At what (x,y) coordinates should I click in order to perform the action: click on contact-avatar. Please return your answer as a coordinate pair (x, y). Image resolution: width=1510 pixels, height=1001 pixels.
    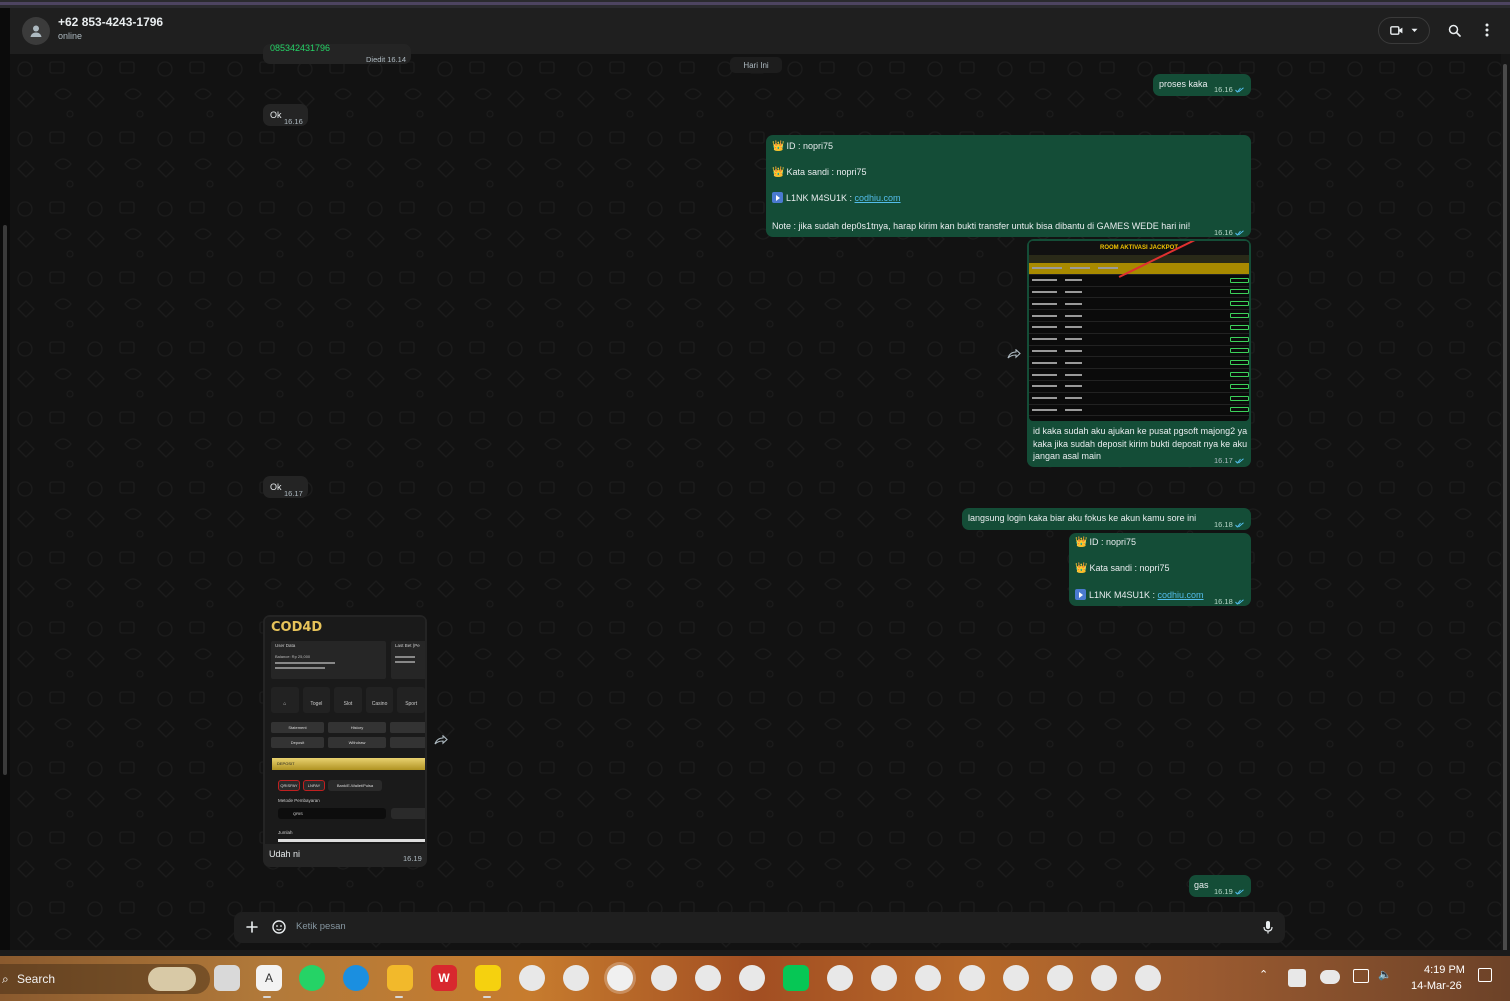
    Looking at the image, I should click on (36, 31).